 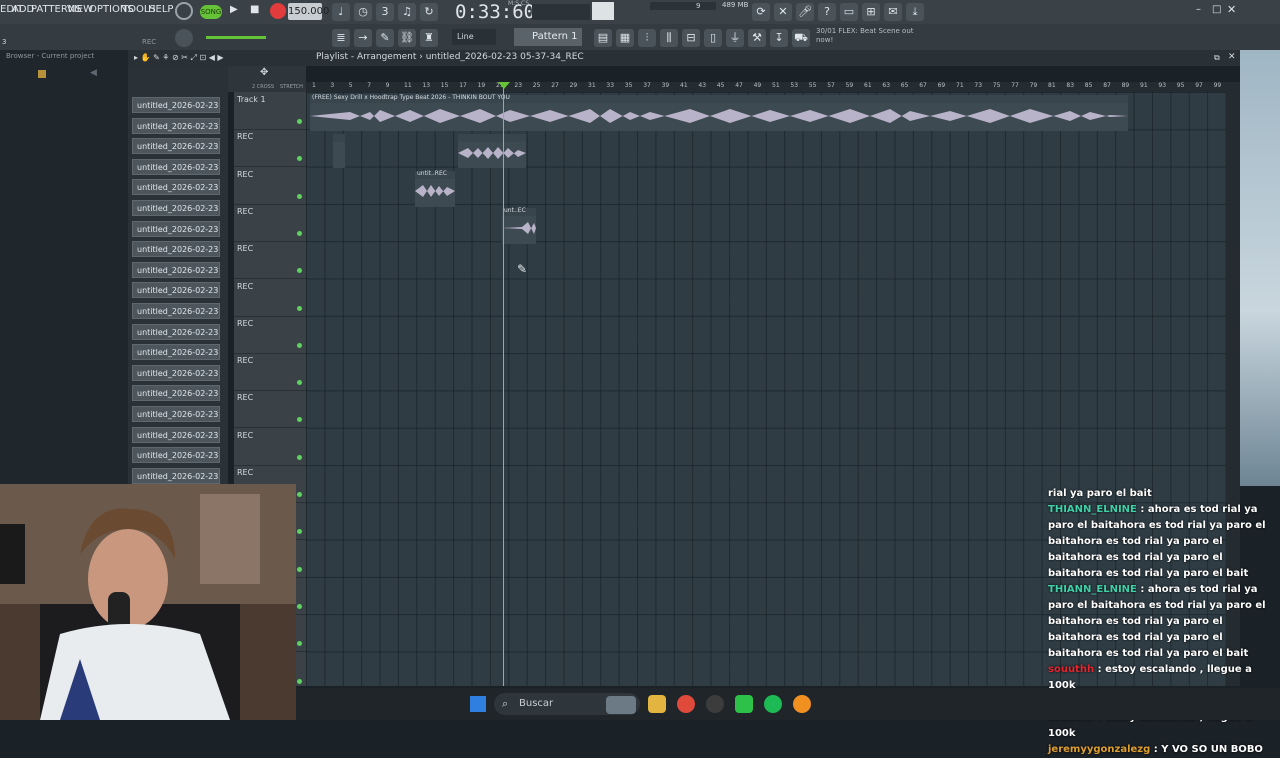 What do you see at coordinates (363, 12) in the screenshot?
I see `wait-icon: ◷` at bounding box center [363, 12].